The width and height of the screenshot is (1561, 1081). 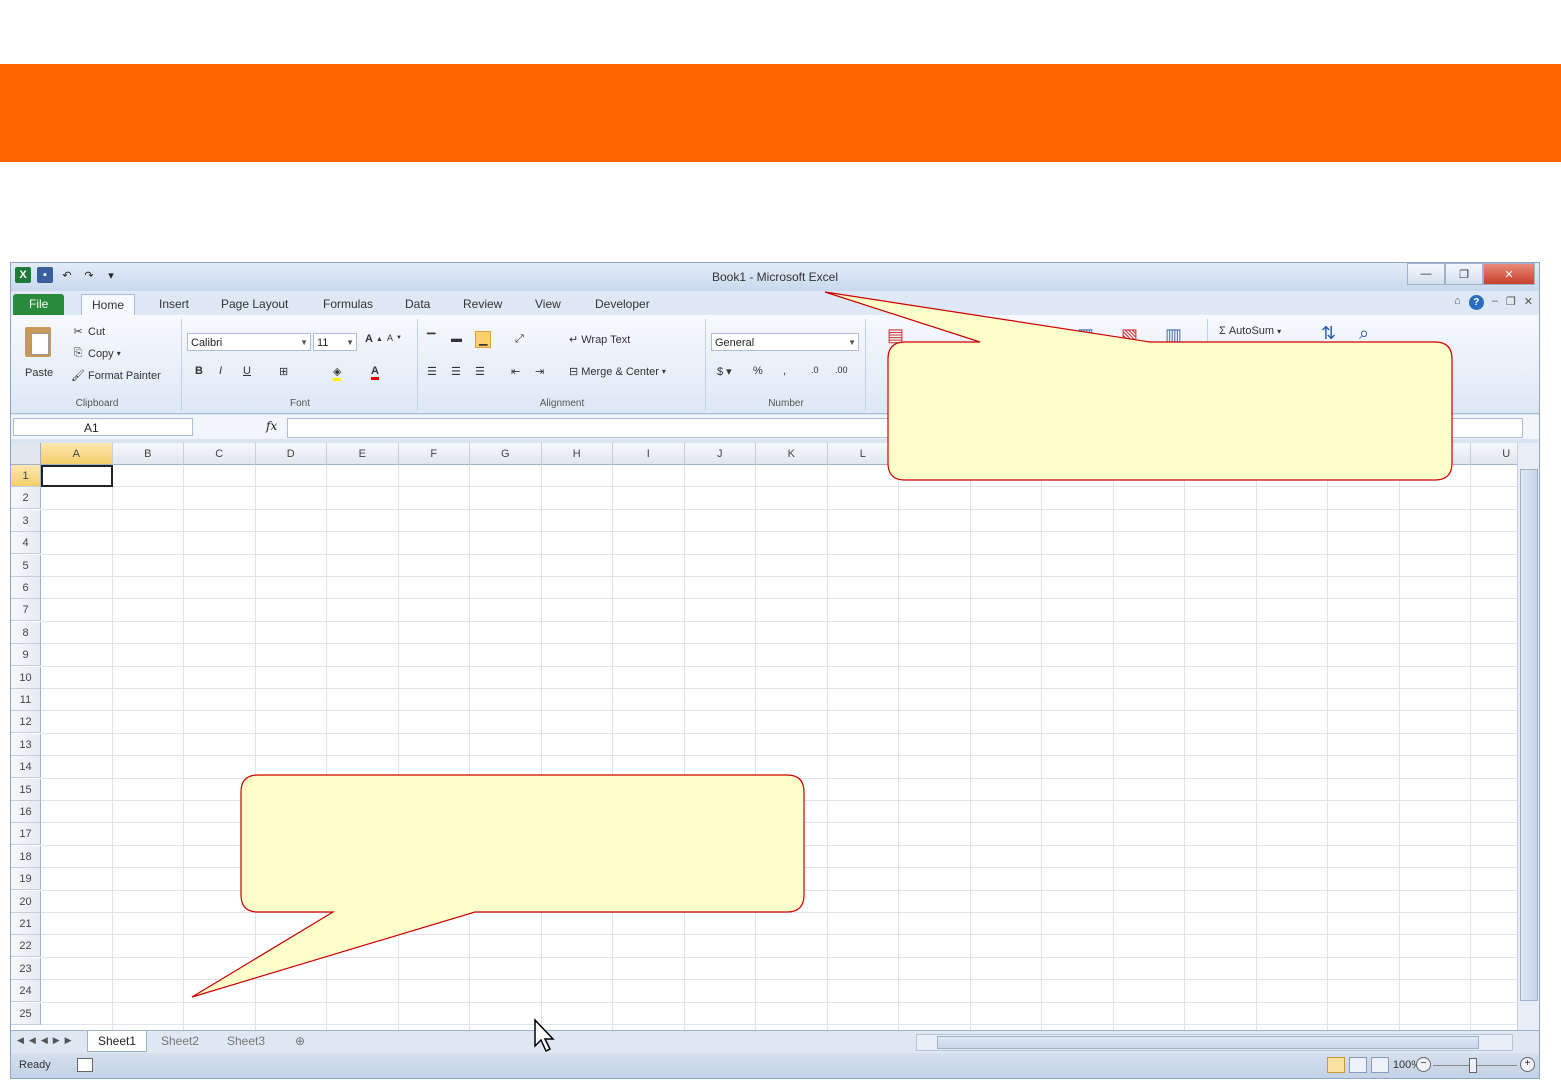 What do you see at coordinates (506, 454) in the screenshot?
I see `column-header: G` at bounding box center [506, 454].